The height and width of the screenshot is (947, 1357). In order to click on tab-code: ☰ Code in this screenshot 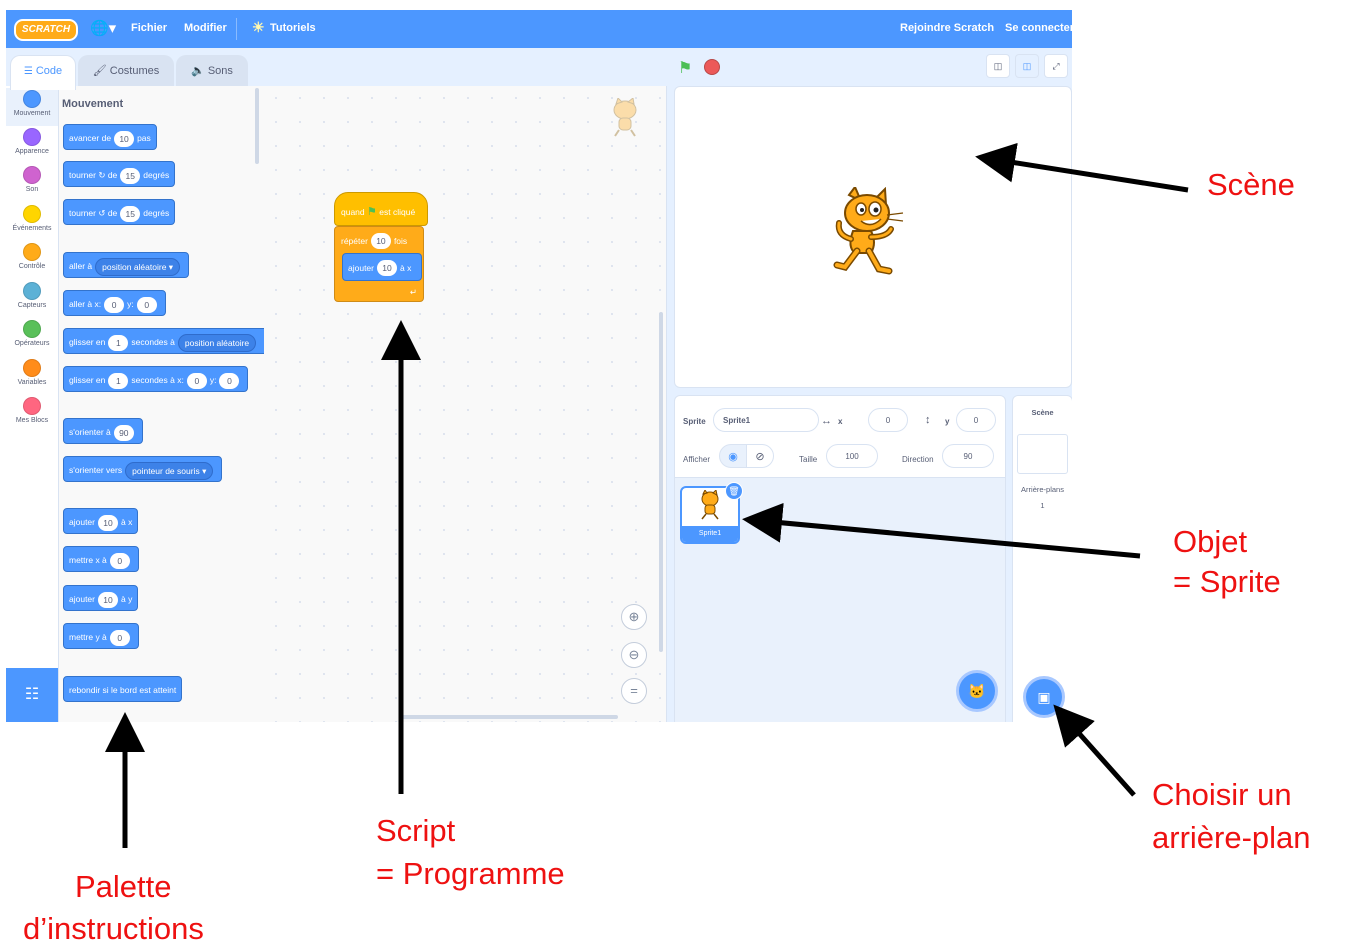, I will do `click(43, 72)`.